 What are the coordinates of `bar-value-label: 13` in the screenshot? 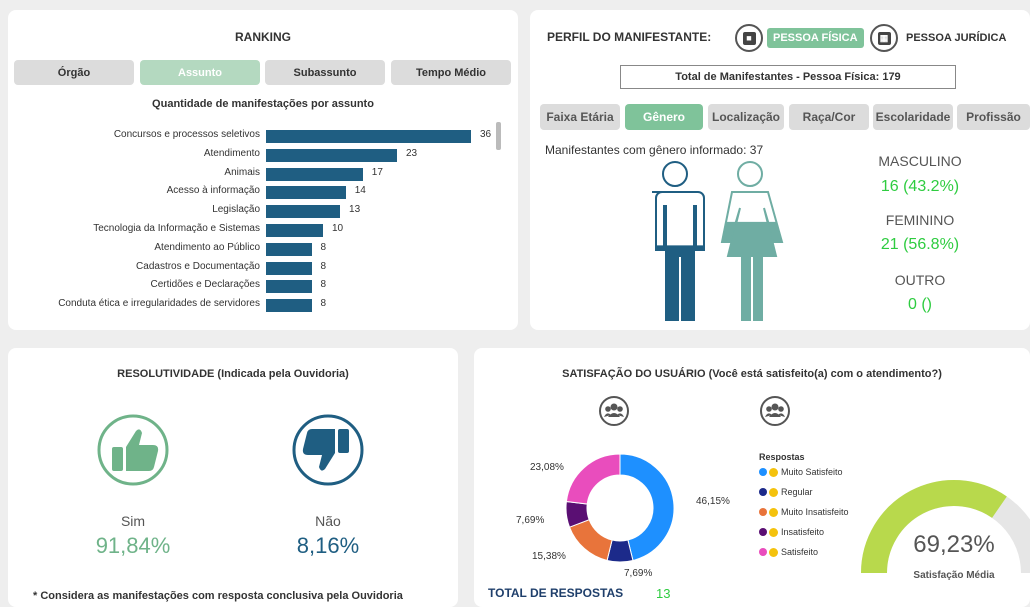 It's located at (355, 210).